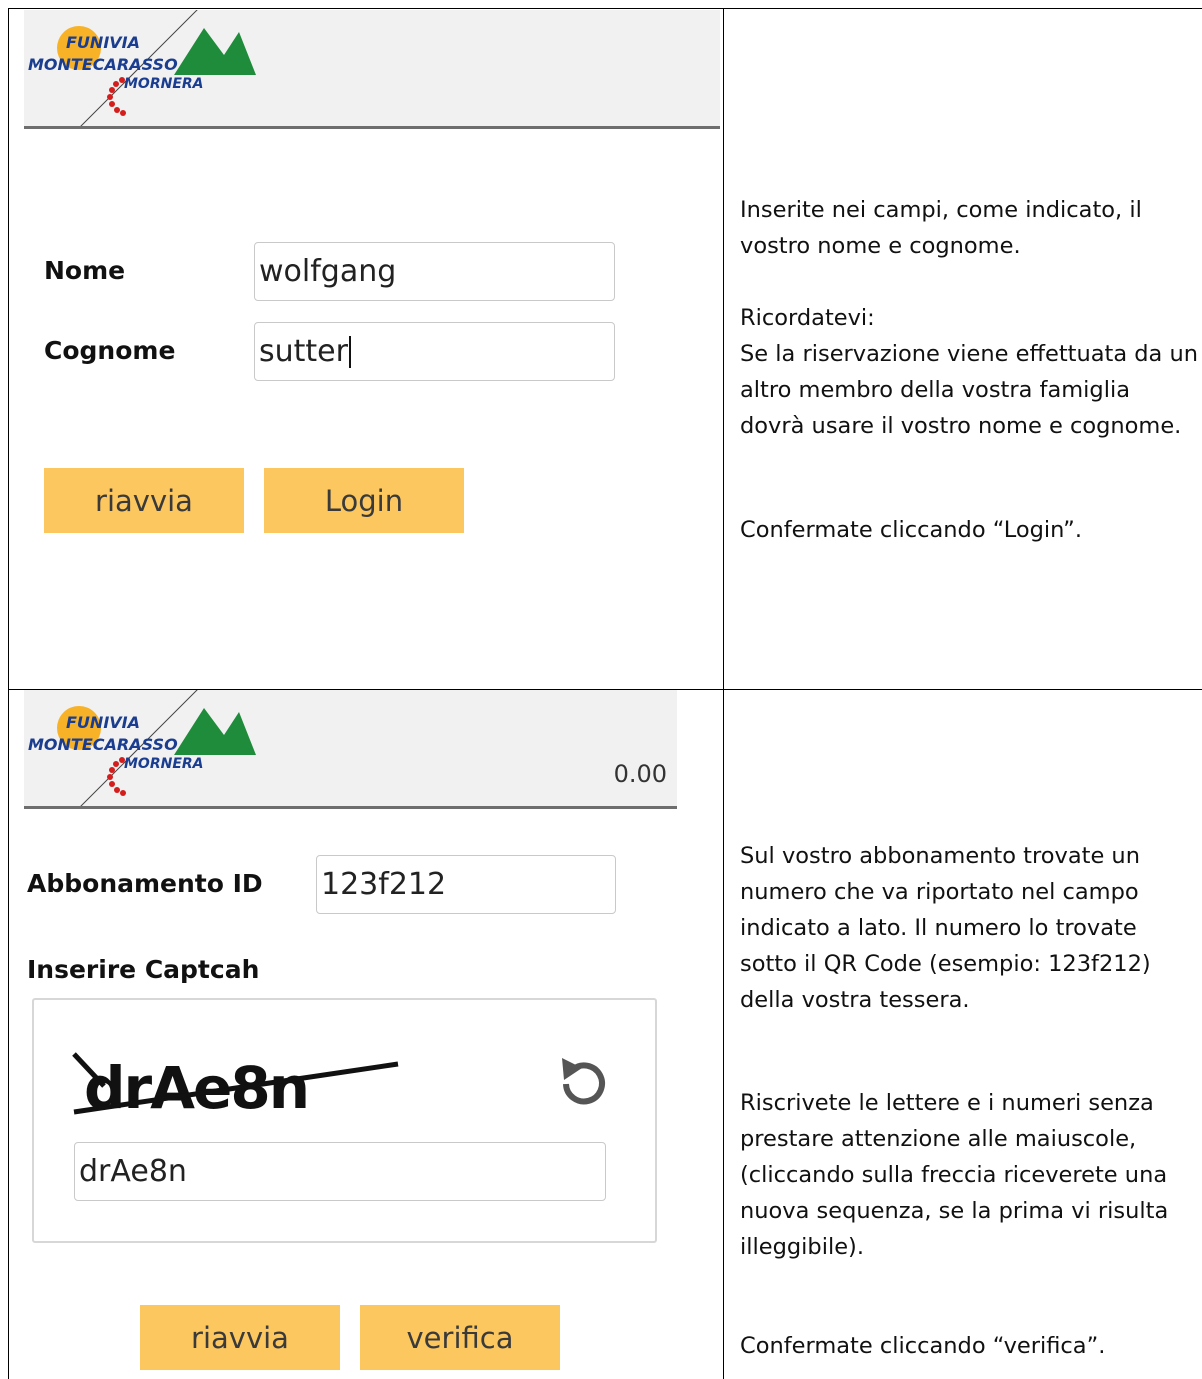 The height and width of the screenshot is (1379, 1202). What do you see at coordinates (196, 1088) in the screenshot?
I see `captcha-image-text: drAe8n` at bounding box center [196, 1088].